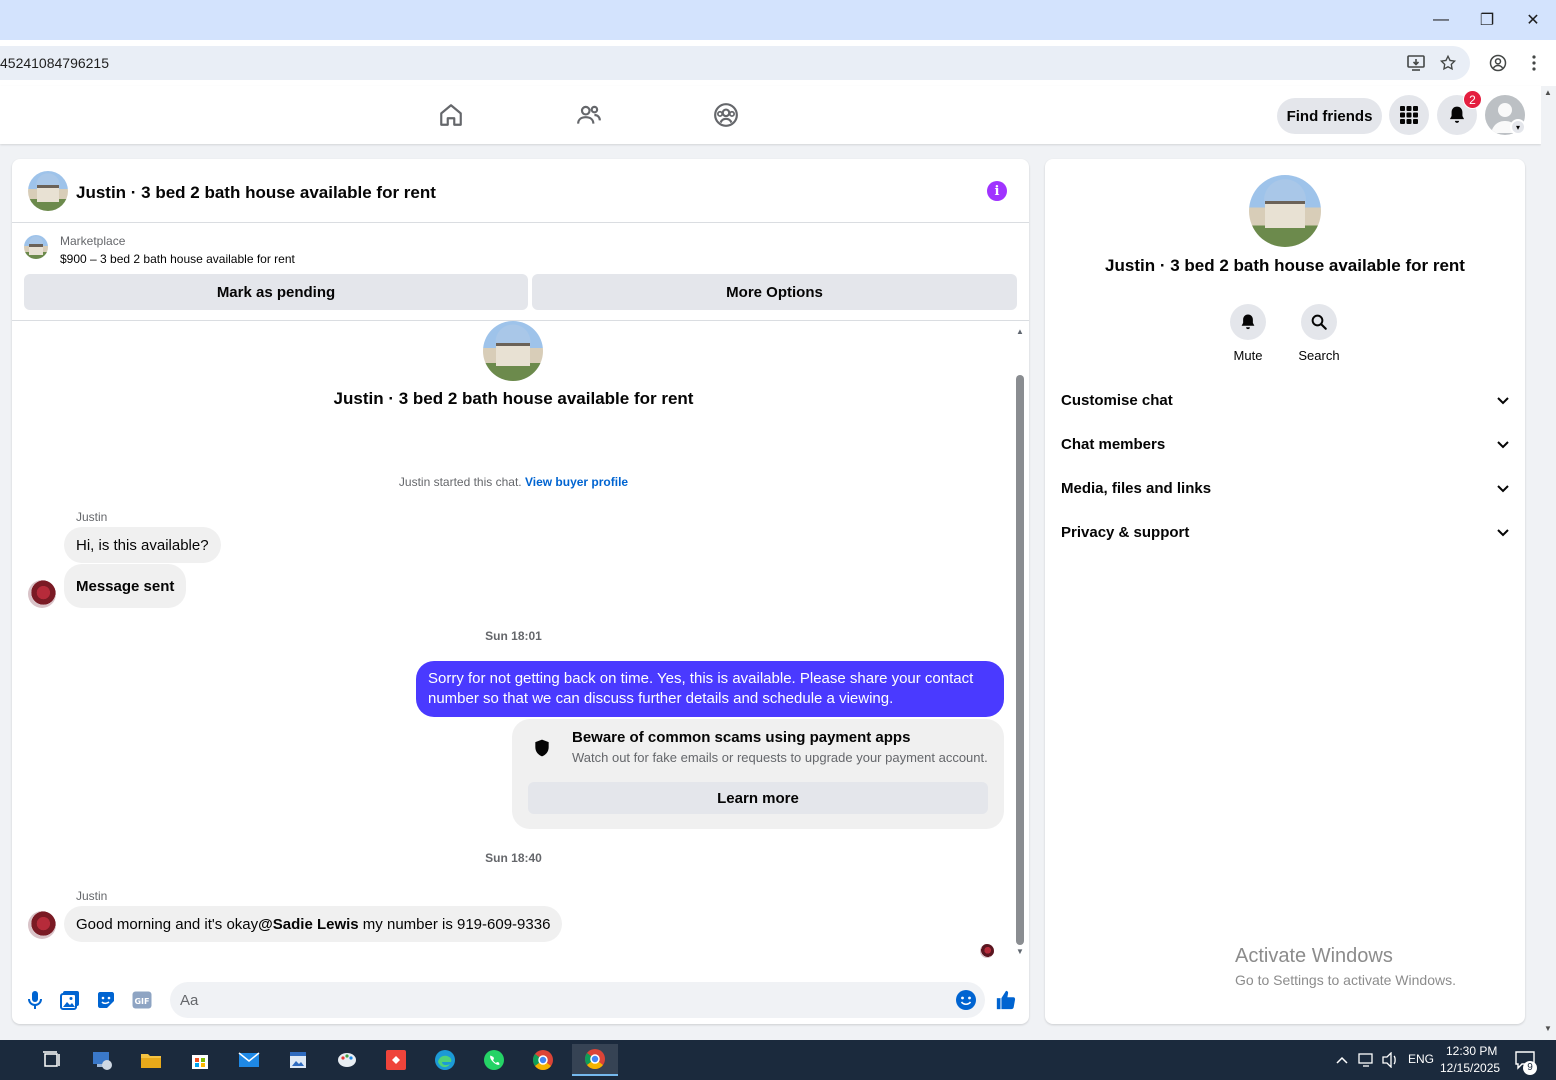 The height and width of the screenshot is (1080, 1556). I want to click on action-center-badge: 9, so click(1530, 1068).